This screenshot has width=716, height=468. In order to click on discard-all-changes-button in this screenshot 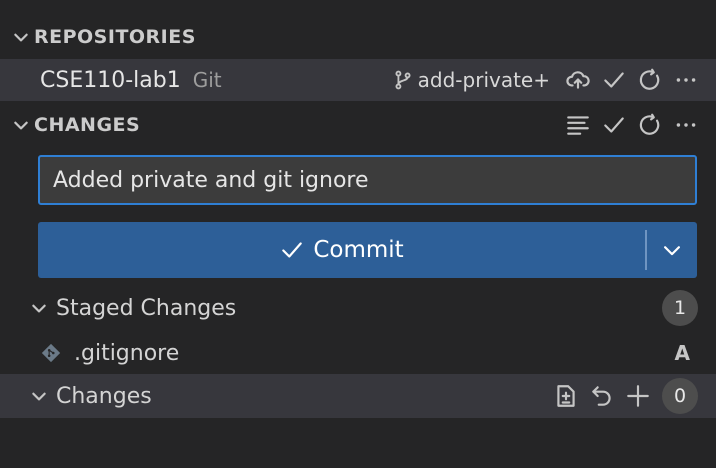, I will do `click(602, 396)`.